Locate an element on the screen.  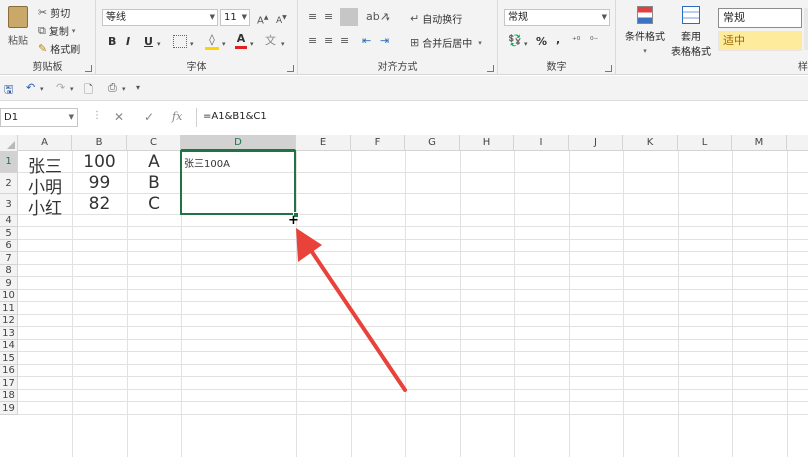
column-header-h: H is located at coordinates (487, 143).